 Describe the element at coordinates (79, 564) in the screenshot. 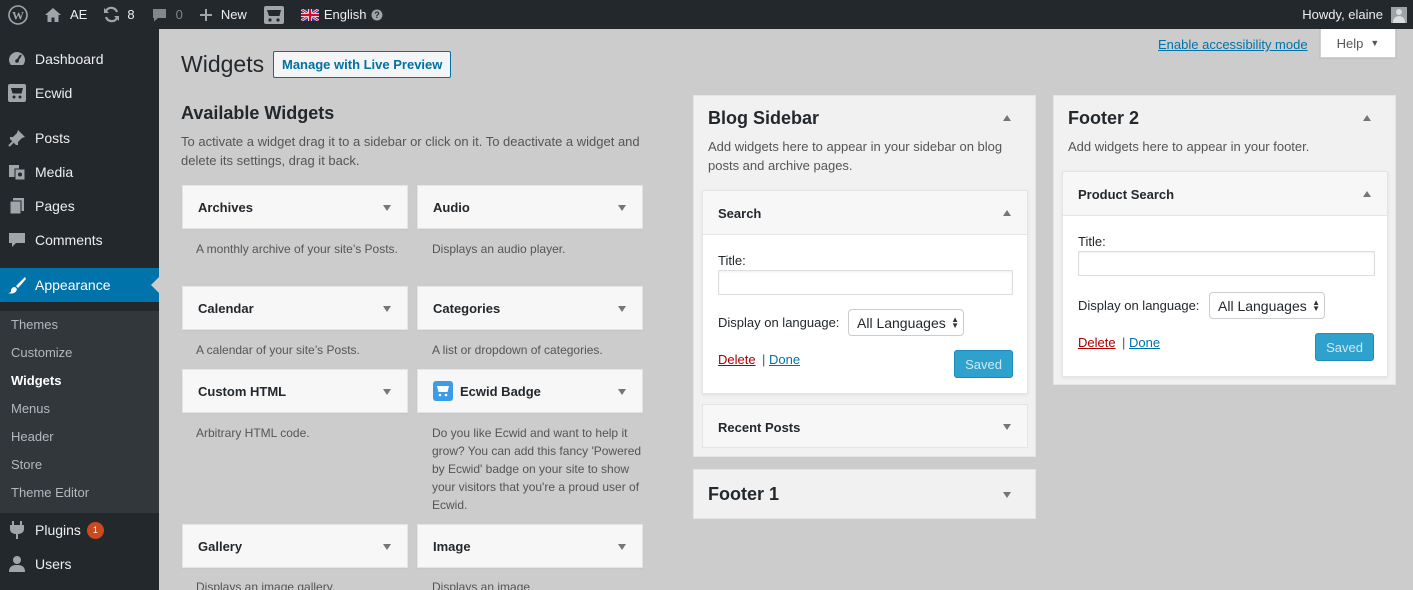

I see `menu-item-users: Users` at that location.